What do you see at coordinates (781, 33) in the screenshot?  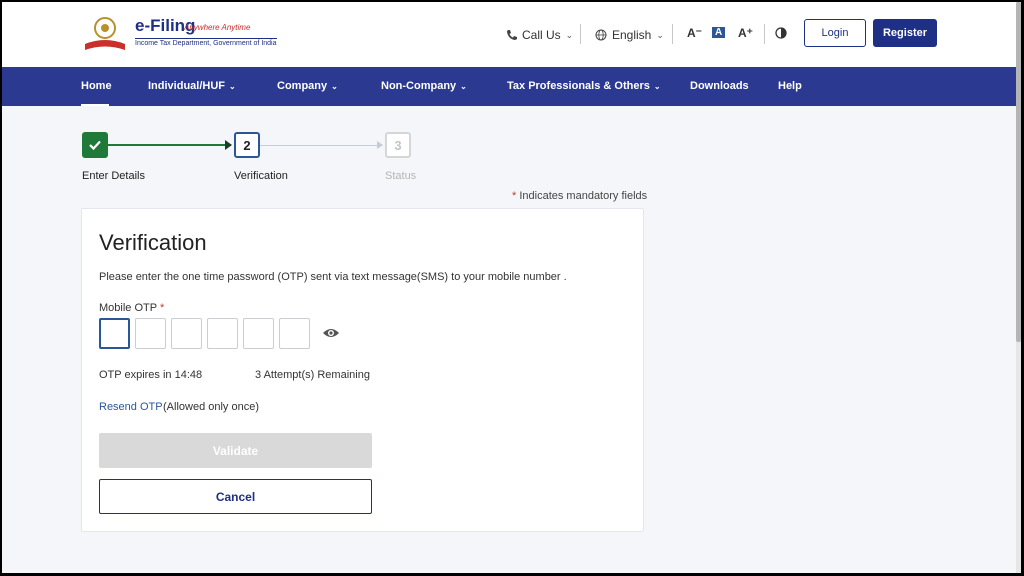 I see `contrast-icon` at bounding box center [781, 33].